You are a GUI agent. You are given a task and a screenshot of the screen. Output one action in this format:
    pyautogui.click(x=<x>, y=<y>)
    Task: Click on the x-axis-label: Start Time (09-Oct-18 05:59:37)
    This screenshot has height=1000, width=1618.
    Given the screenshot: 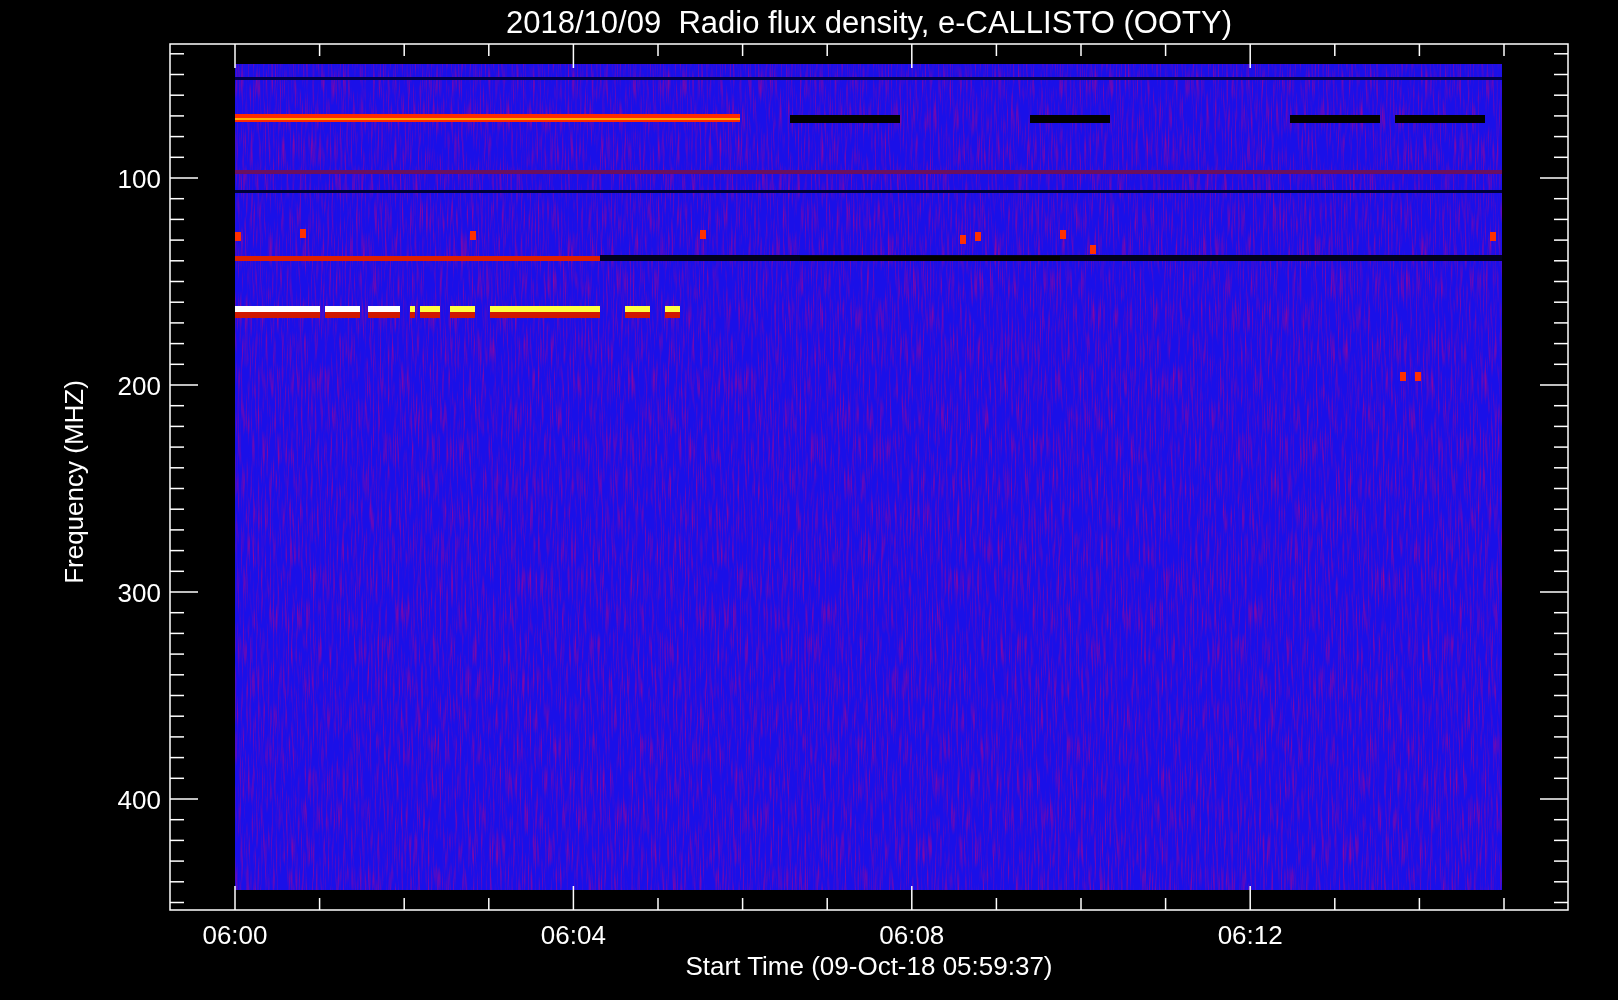 What is the action you would take?
    pyautogui.click(x=869, y=966)
    